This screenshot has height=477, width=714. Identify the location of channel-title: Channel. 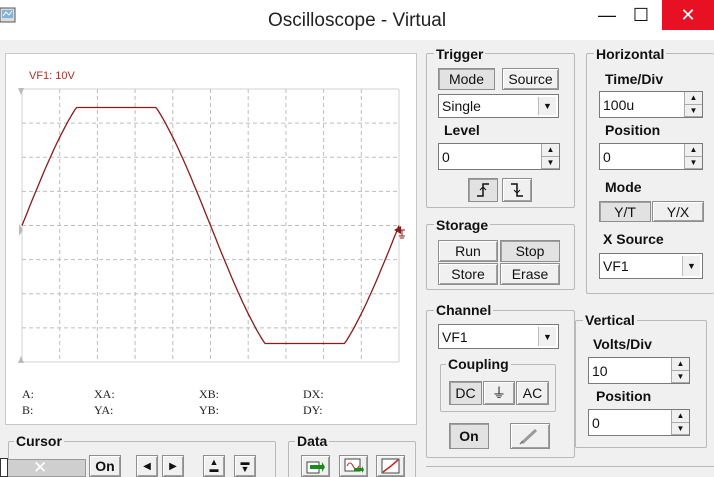
(464, 310).